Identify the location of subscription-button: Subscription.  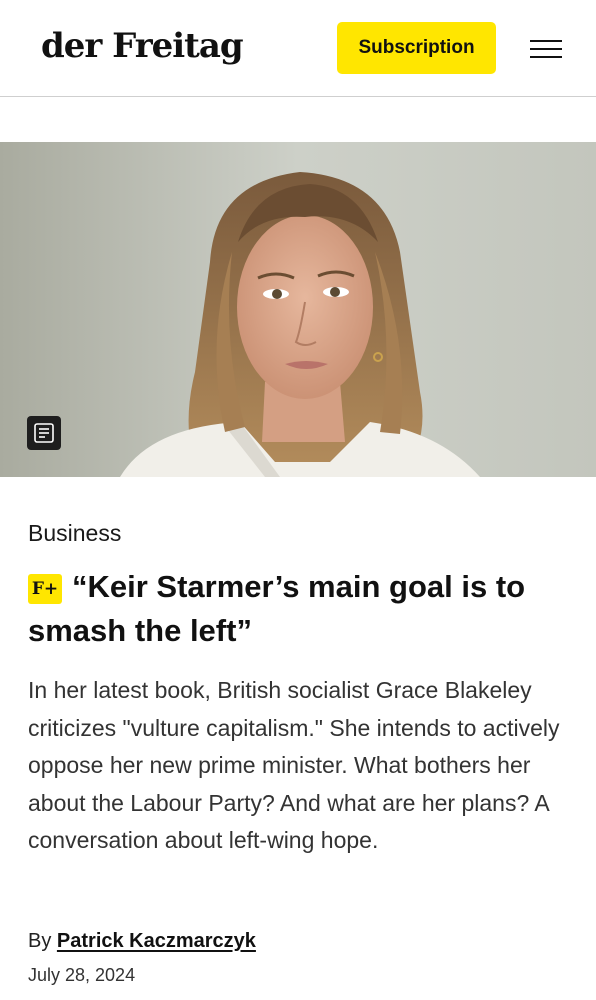
(416, 48).